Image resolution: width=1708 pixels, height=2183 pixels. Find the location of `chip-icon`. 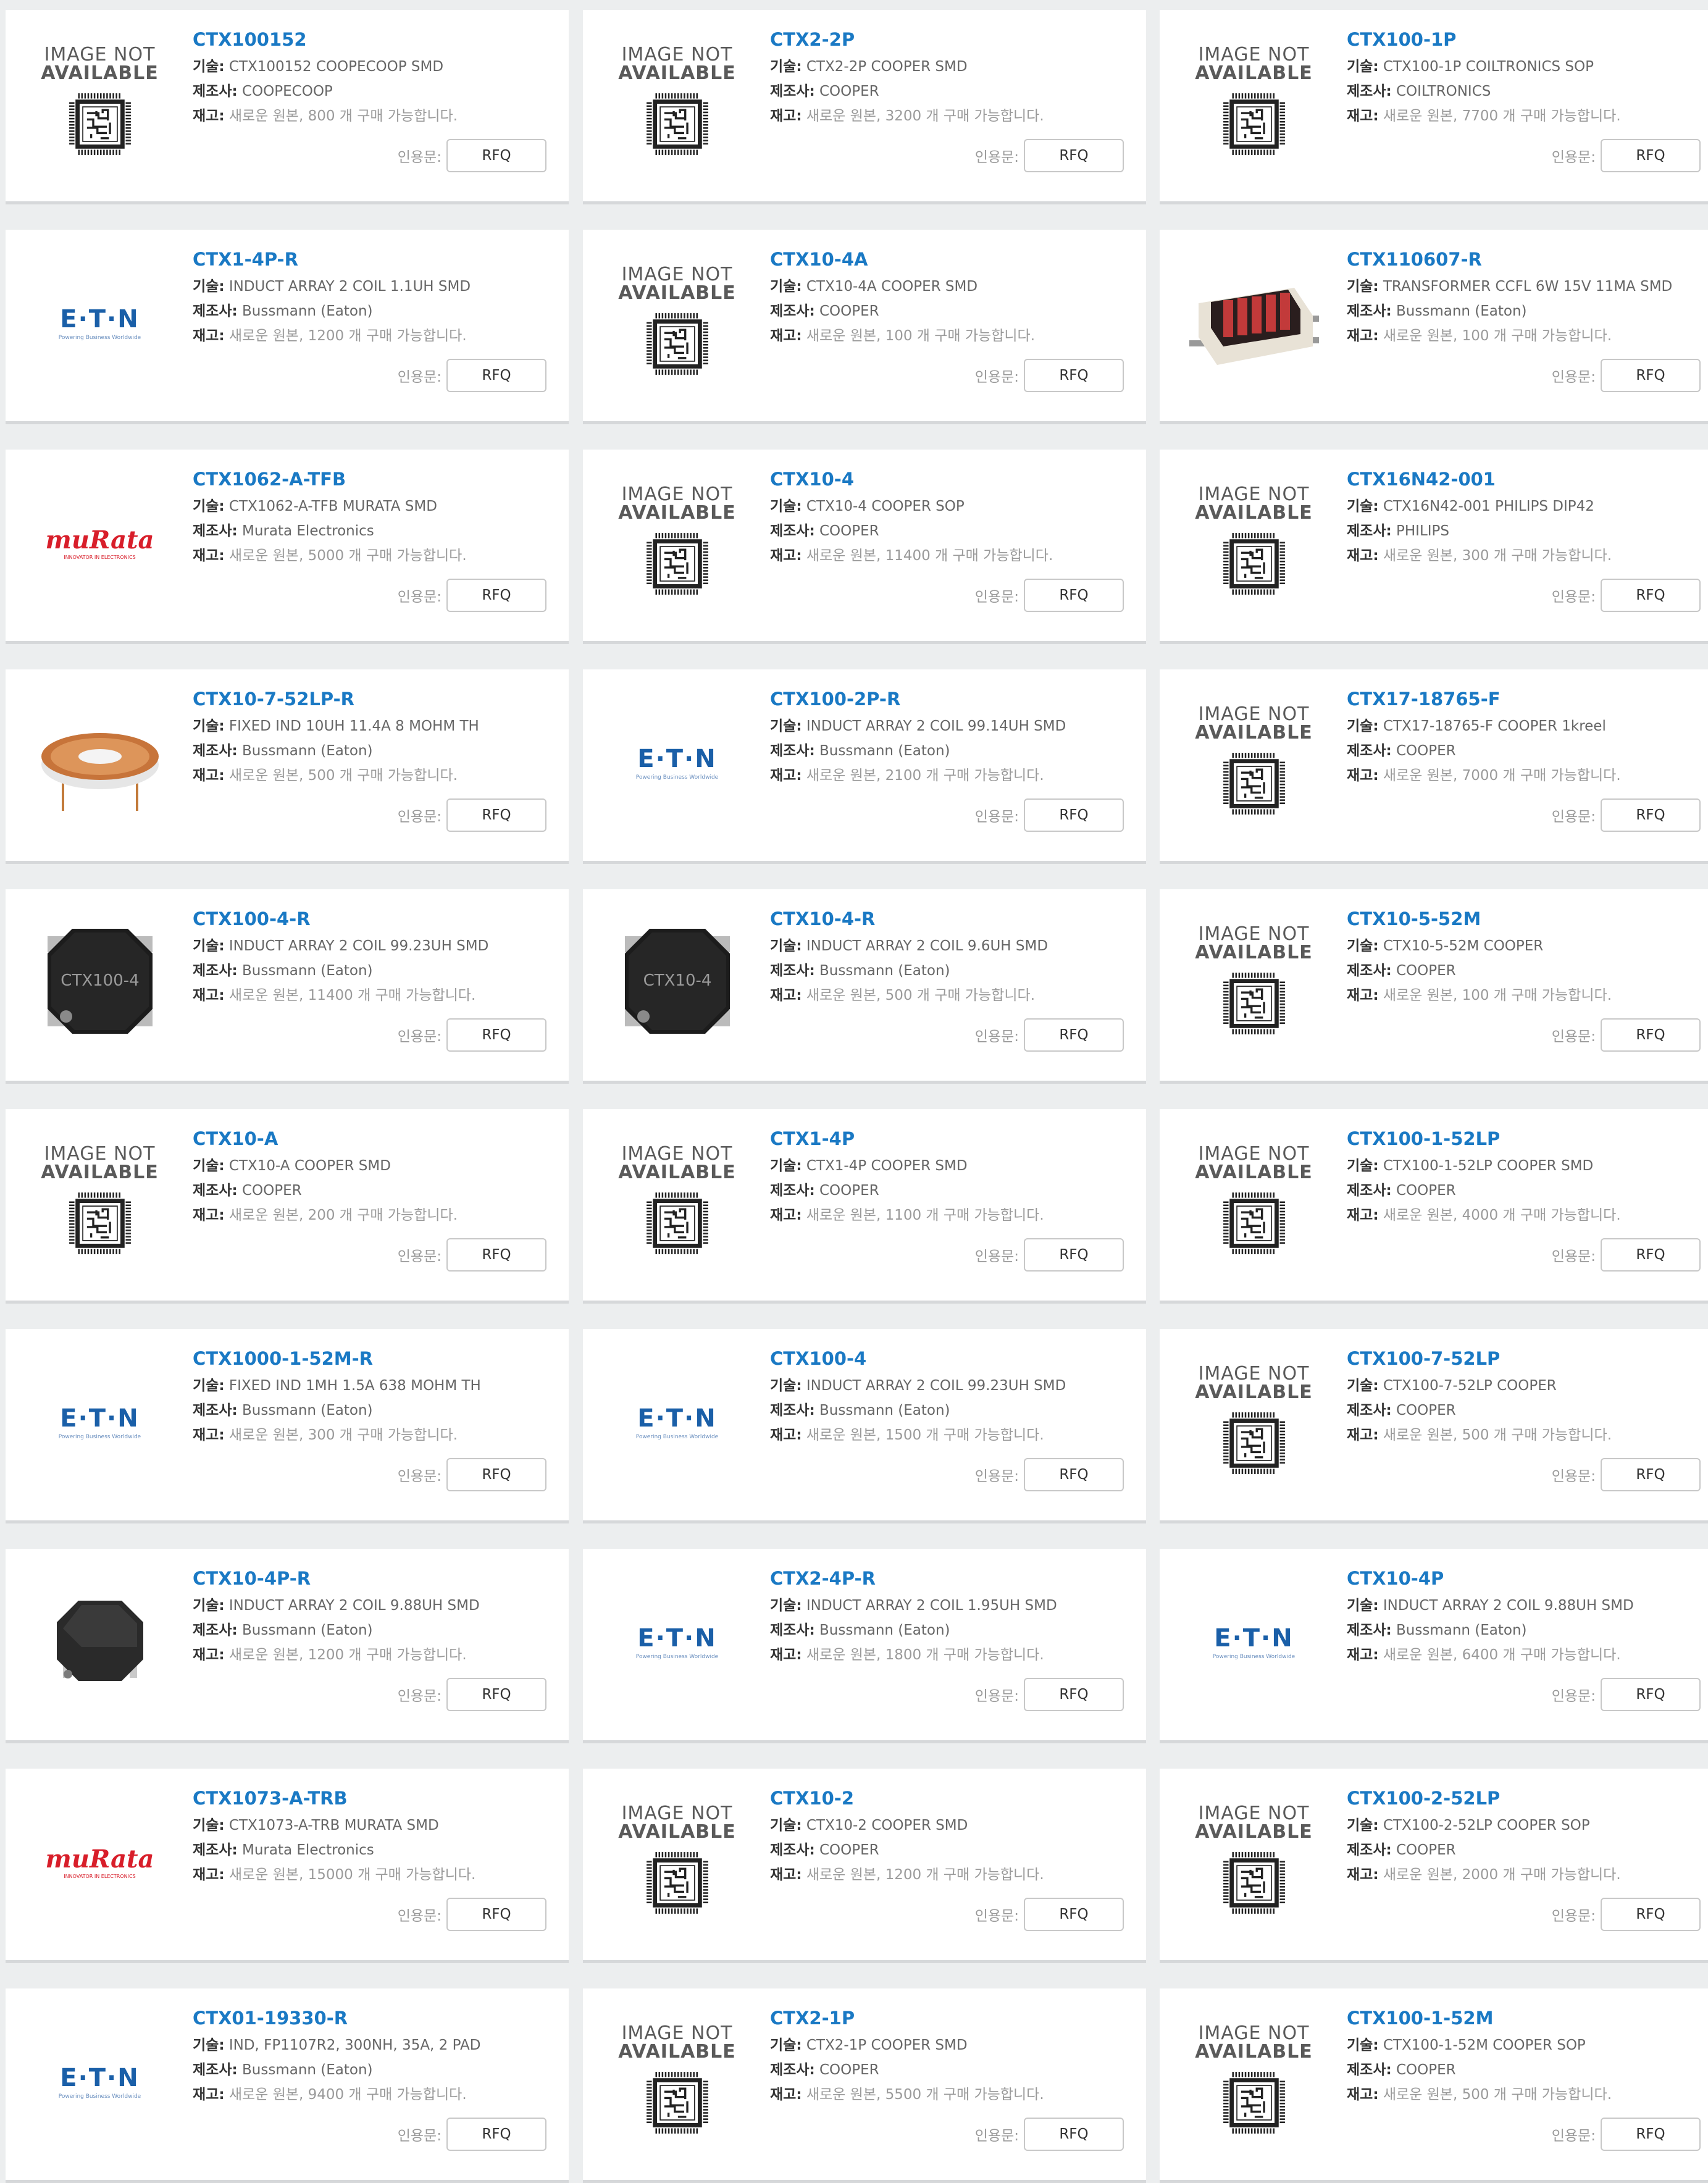

chip-icon is located at coordinates (1254, 2104).